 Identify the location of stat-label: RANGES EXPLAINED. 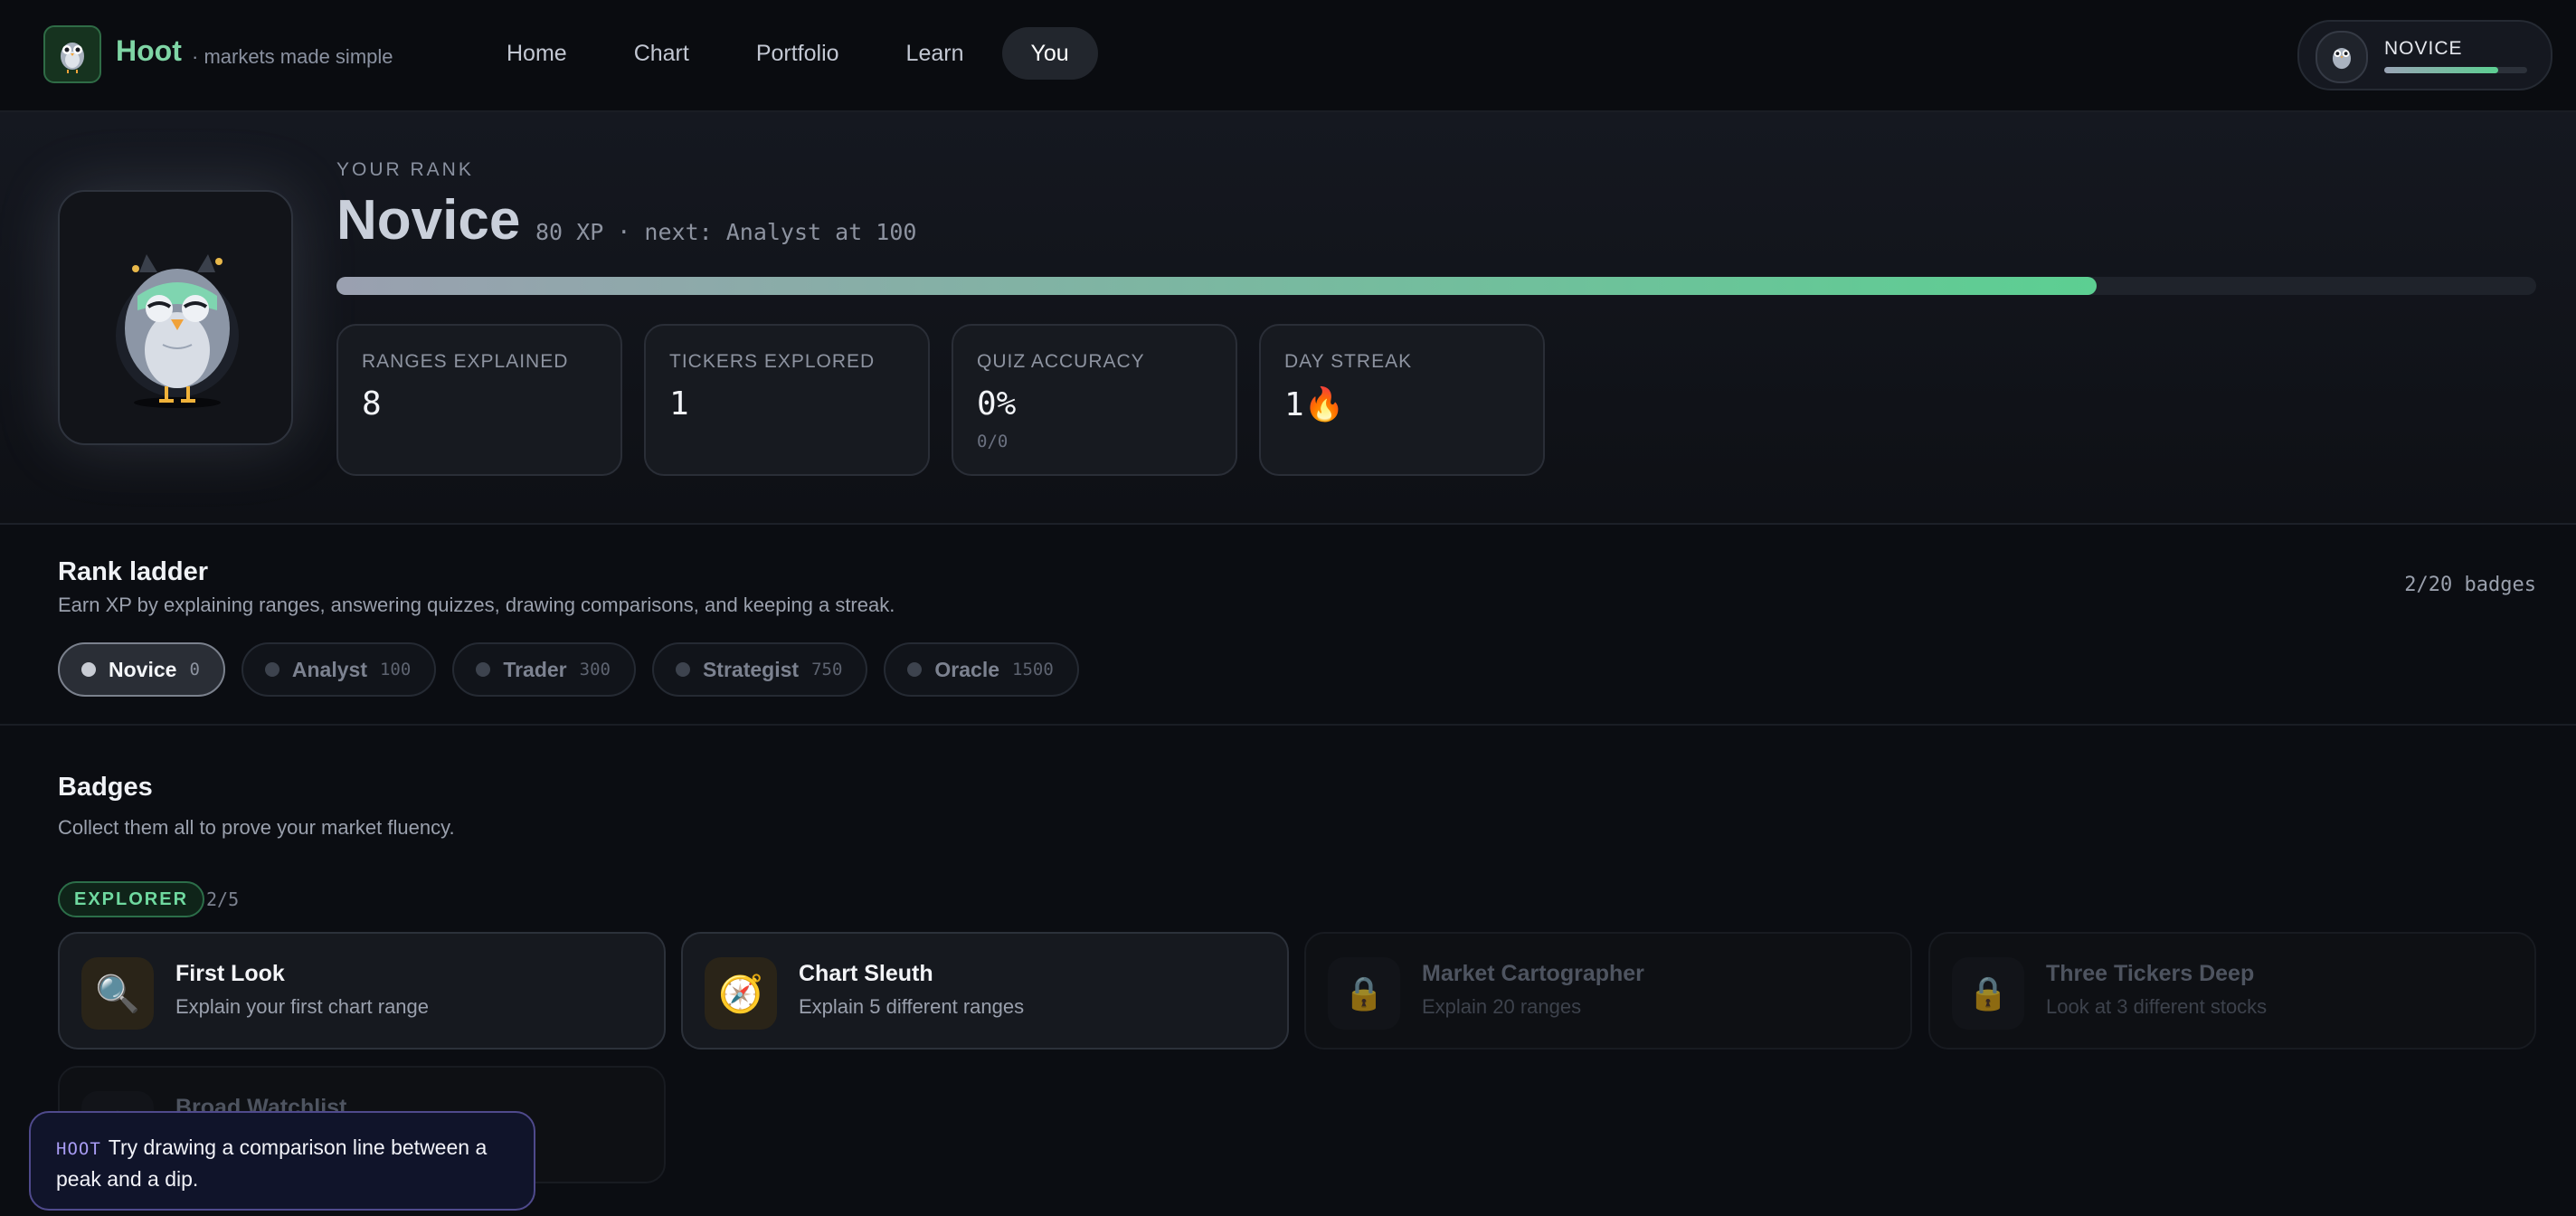
(465, 362).